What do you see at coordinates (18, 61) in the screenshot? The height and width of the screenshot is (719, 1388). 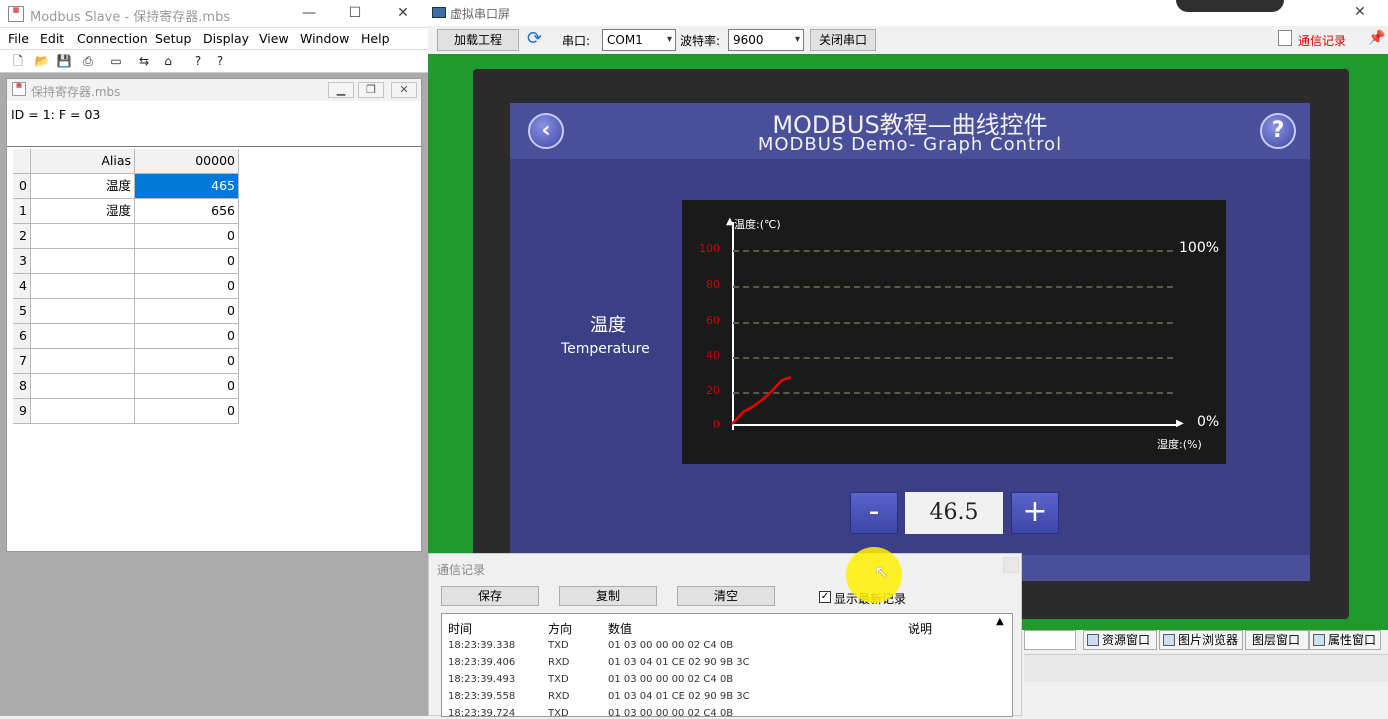 I see `new-file-icon: 🗋` at bounding box center [18, 61].